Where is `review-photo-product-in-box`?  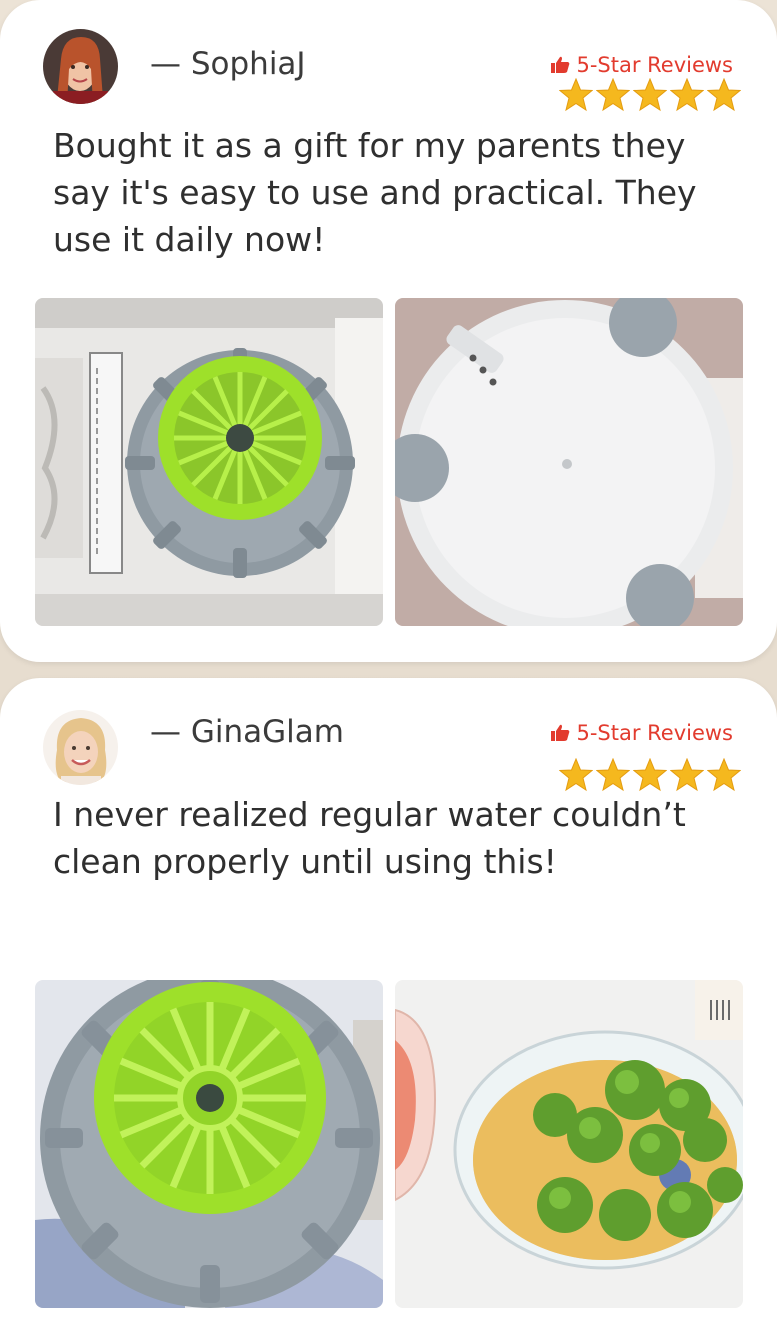 review-photo-product-in-box is located at coordinates (209, 462).